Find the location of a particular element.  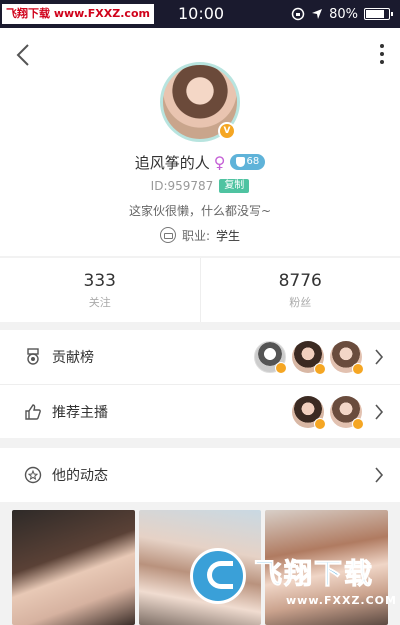

copy-id-button: 复制 is located at coordinates (234, 186).